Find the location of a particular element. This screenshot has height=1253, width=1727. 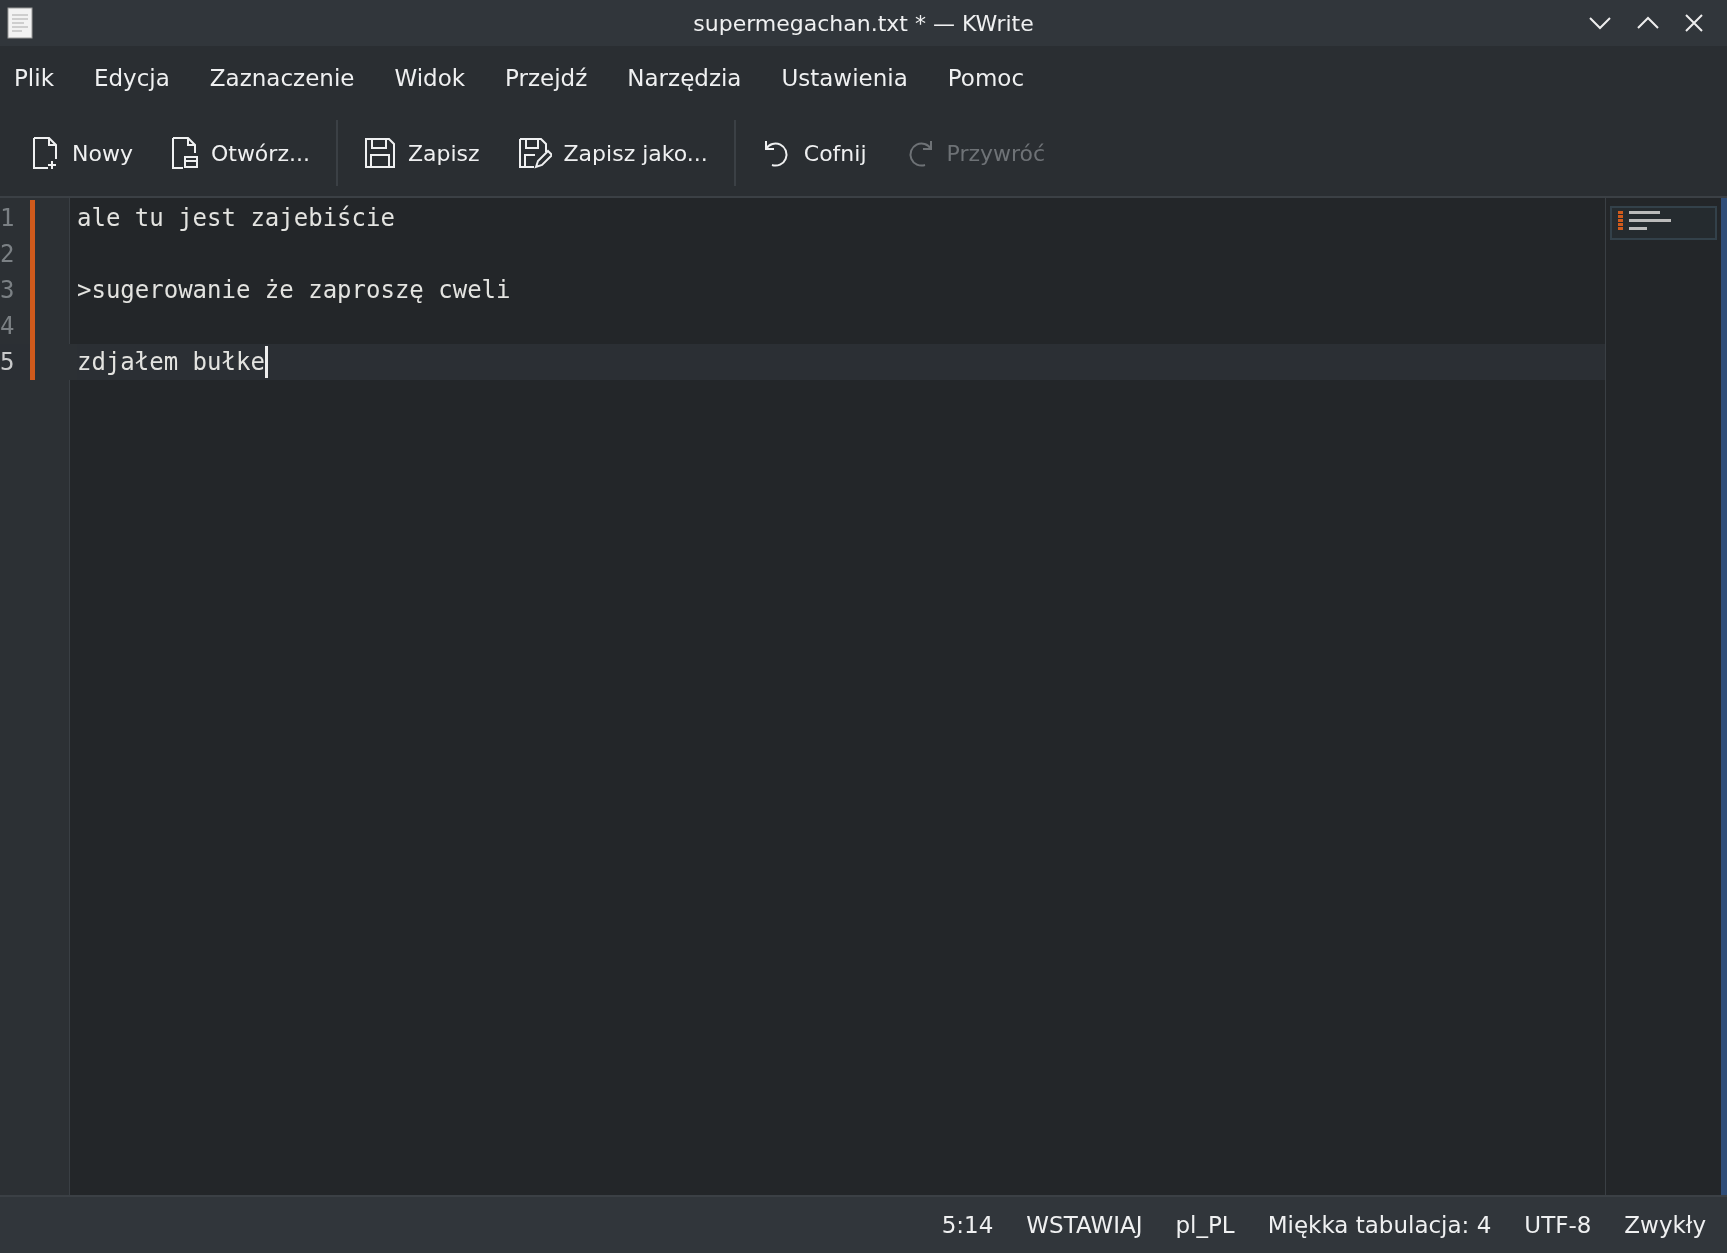

new-document-icon is located at coordinates (46, 153).